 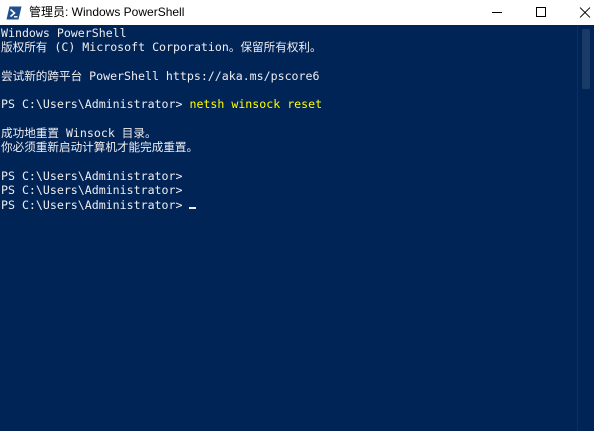 I want to click on minimize-button, so click(x=497, y=12).